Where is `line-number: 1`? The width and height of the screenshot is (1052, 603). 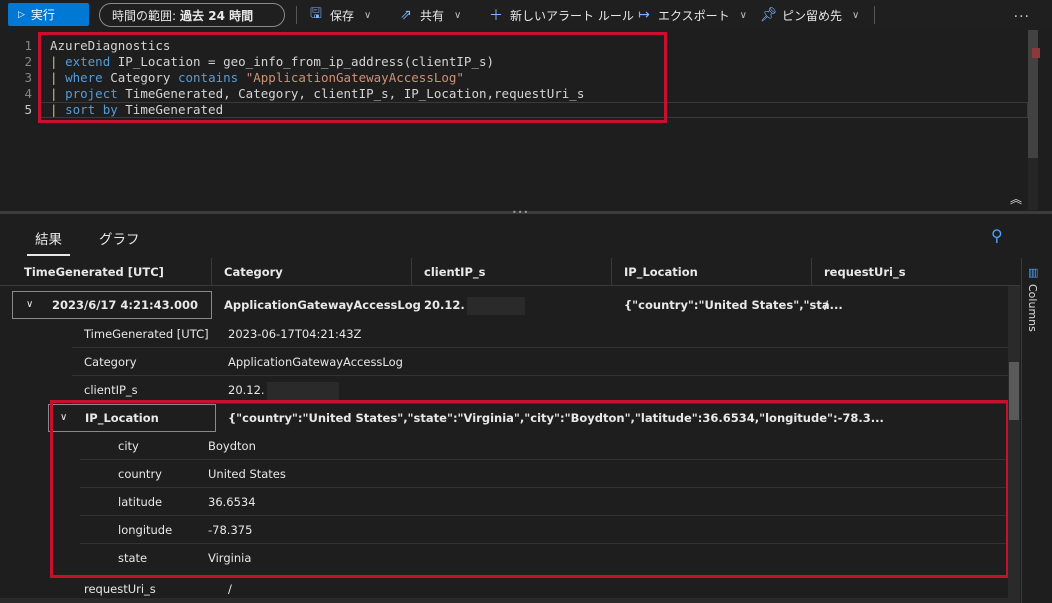
line-number: 1 is located at coordinates (28, 45).